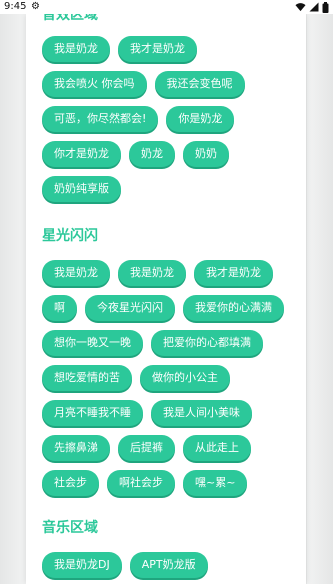 This screenshot has width=333, height=584. What do you see at coordinates (76, 448) in the screenshot?
I see `sound-button: 先擦鼻涕` at bounding box center [76, 448].